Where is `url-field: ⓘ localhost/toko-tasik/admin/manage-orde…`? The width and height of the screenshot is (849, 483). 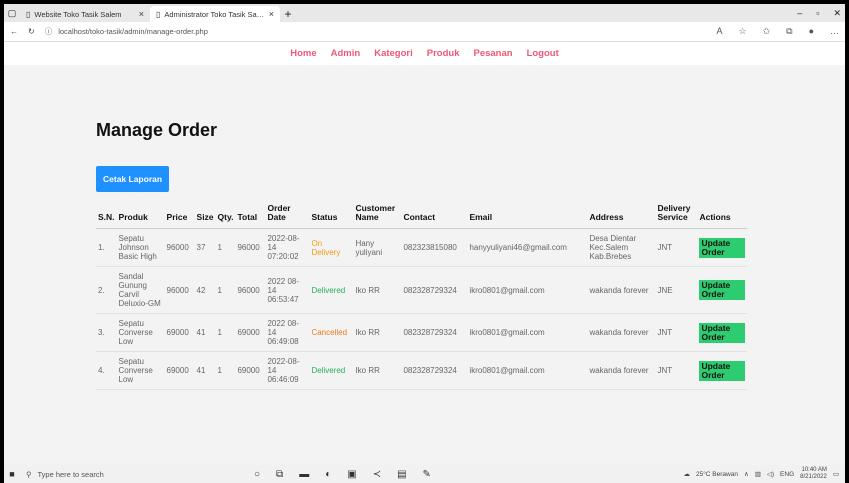 url-field: ⓘ localhost/toko-tasik/admin/manage-orde… is located at coordinates (376, 31).